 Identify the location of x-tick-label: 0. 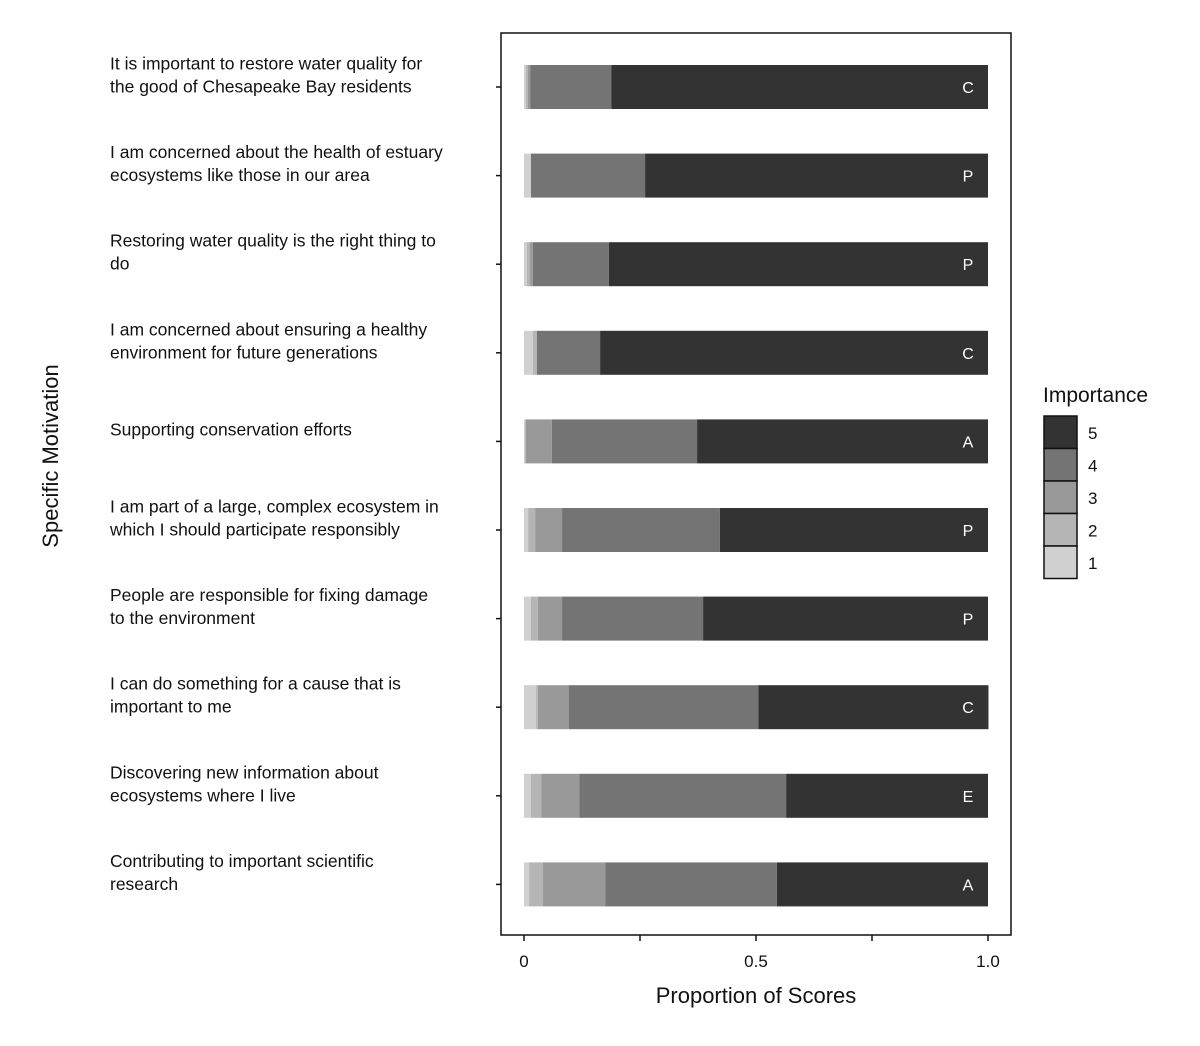
(523, 961).